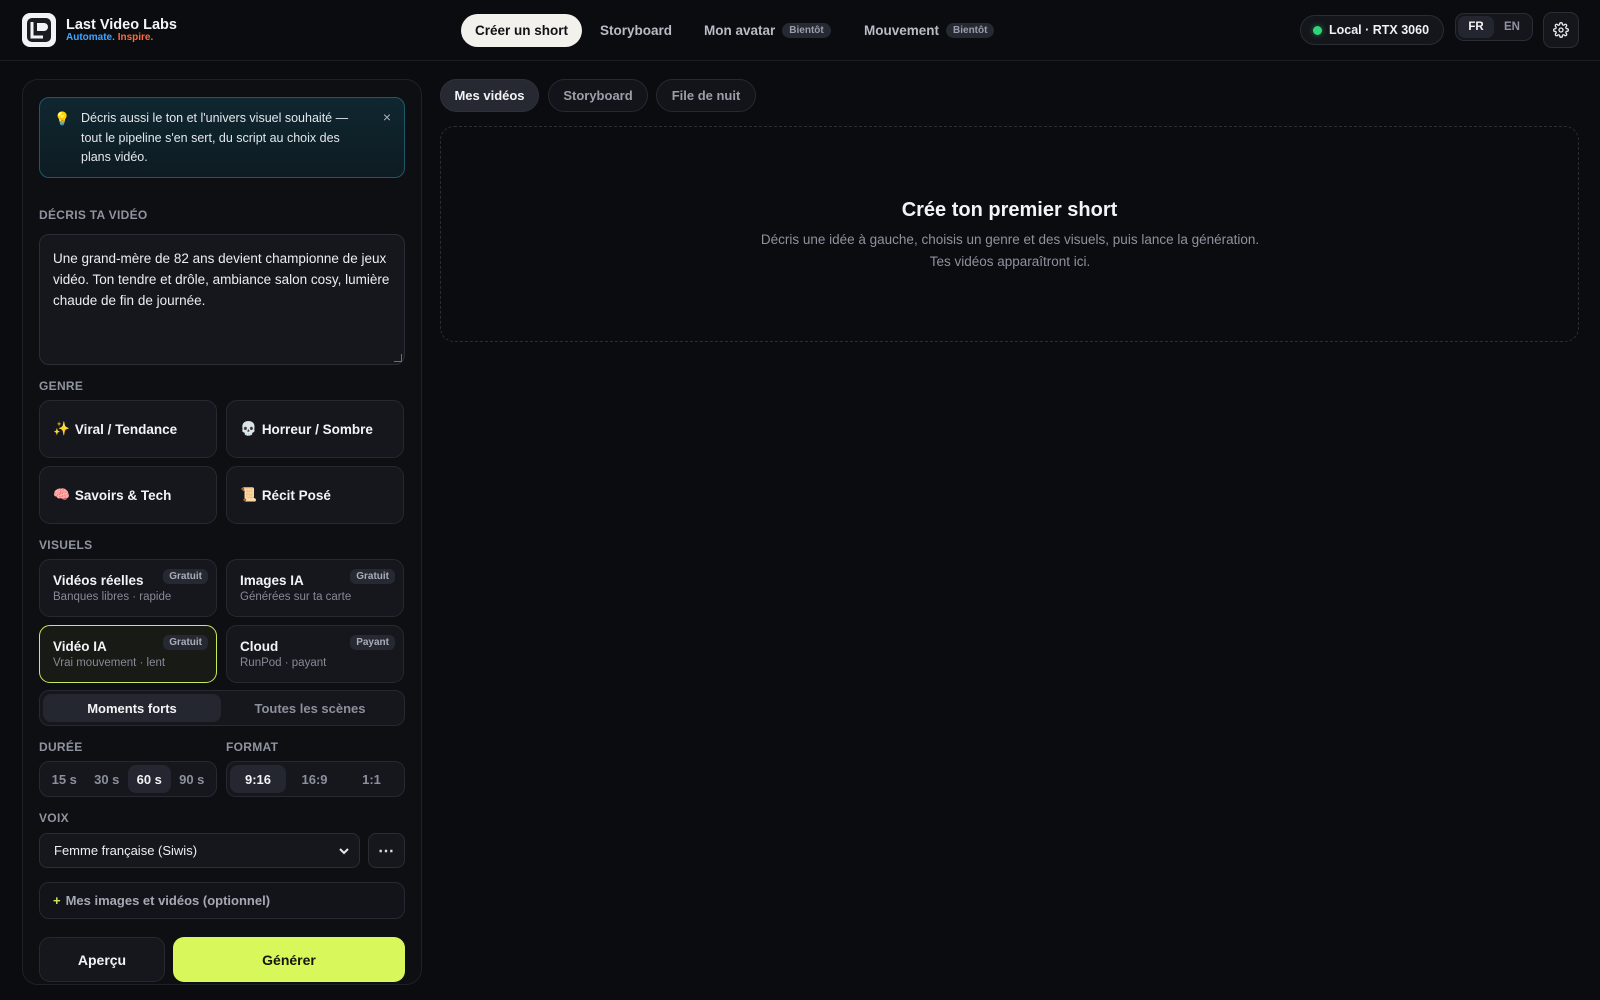  I want to click on settings-button, so click(1561, 30).